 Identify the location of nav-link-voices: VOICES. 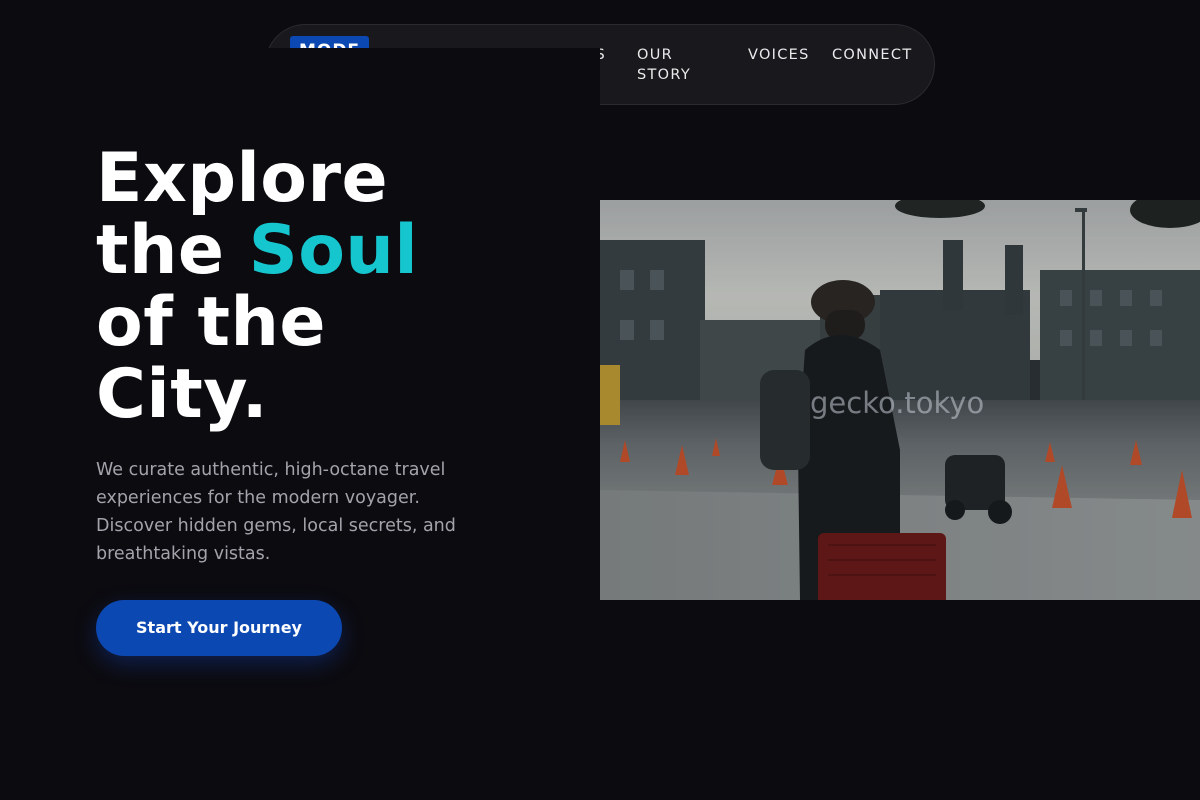
(779, 55).